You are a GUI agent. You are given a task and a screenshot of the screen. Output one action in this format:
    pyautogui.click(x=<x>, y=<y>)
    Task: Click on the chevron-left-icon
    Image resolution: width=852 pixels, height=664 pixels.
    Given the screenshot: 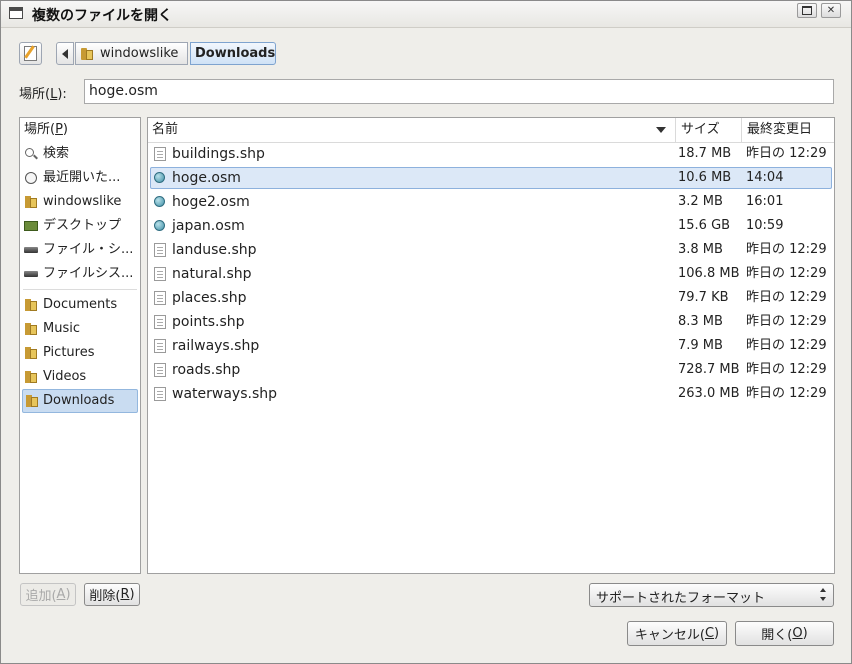 What is the action you would take?
    pyautogui.click(x=65, y=53)
    